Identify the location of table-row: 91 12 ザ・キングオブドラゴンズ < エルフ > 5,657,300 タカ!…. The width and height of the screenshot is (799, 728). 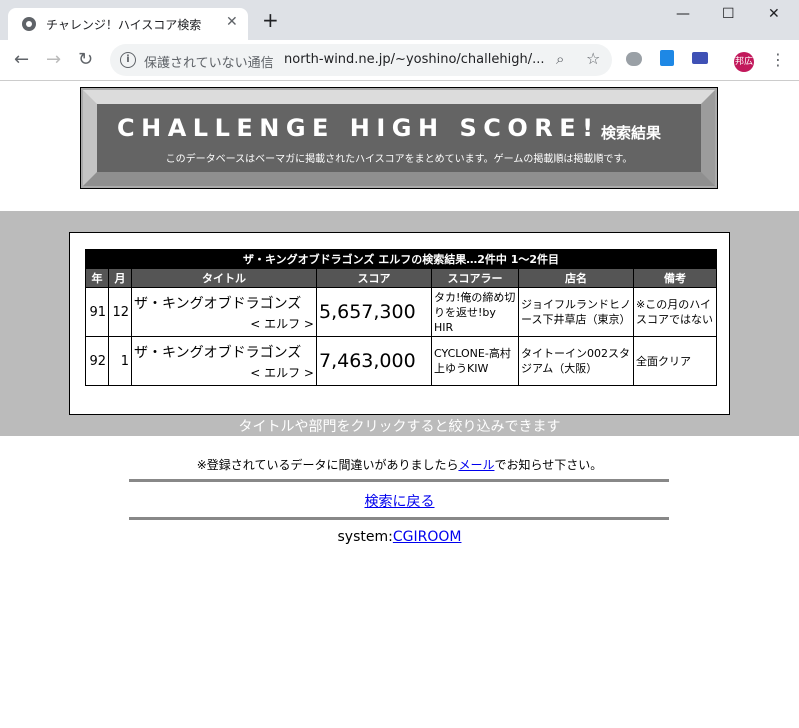
(401, 312).